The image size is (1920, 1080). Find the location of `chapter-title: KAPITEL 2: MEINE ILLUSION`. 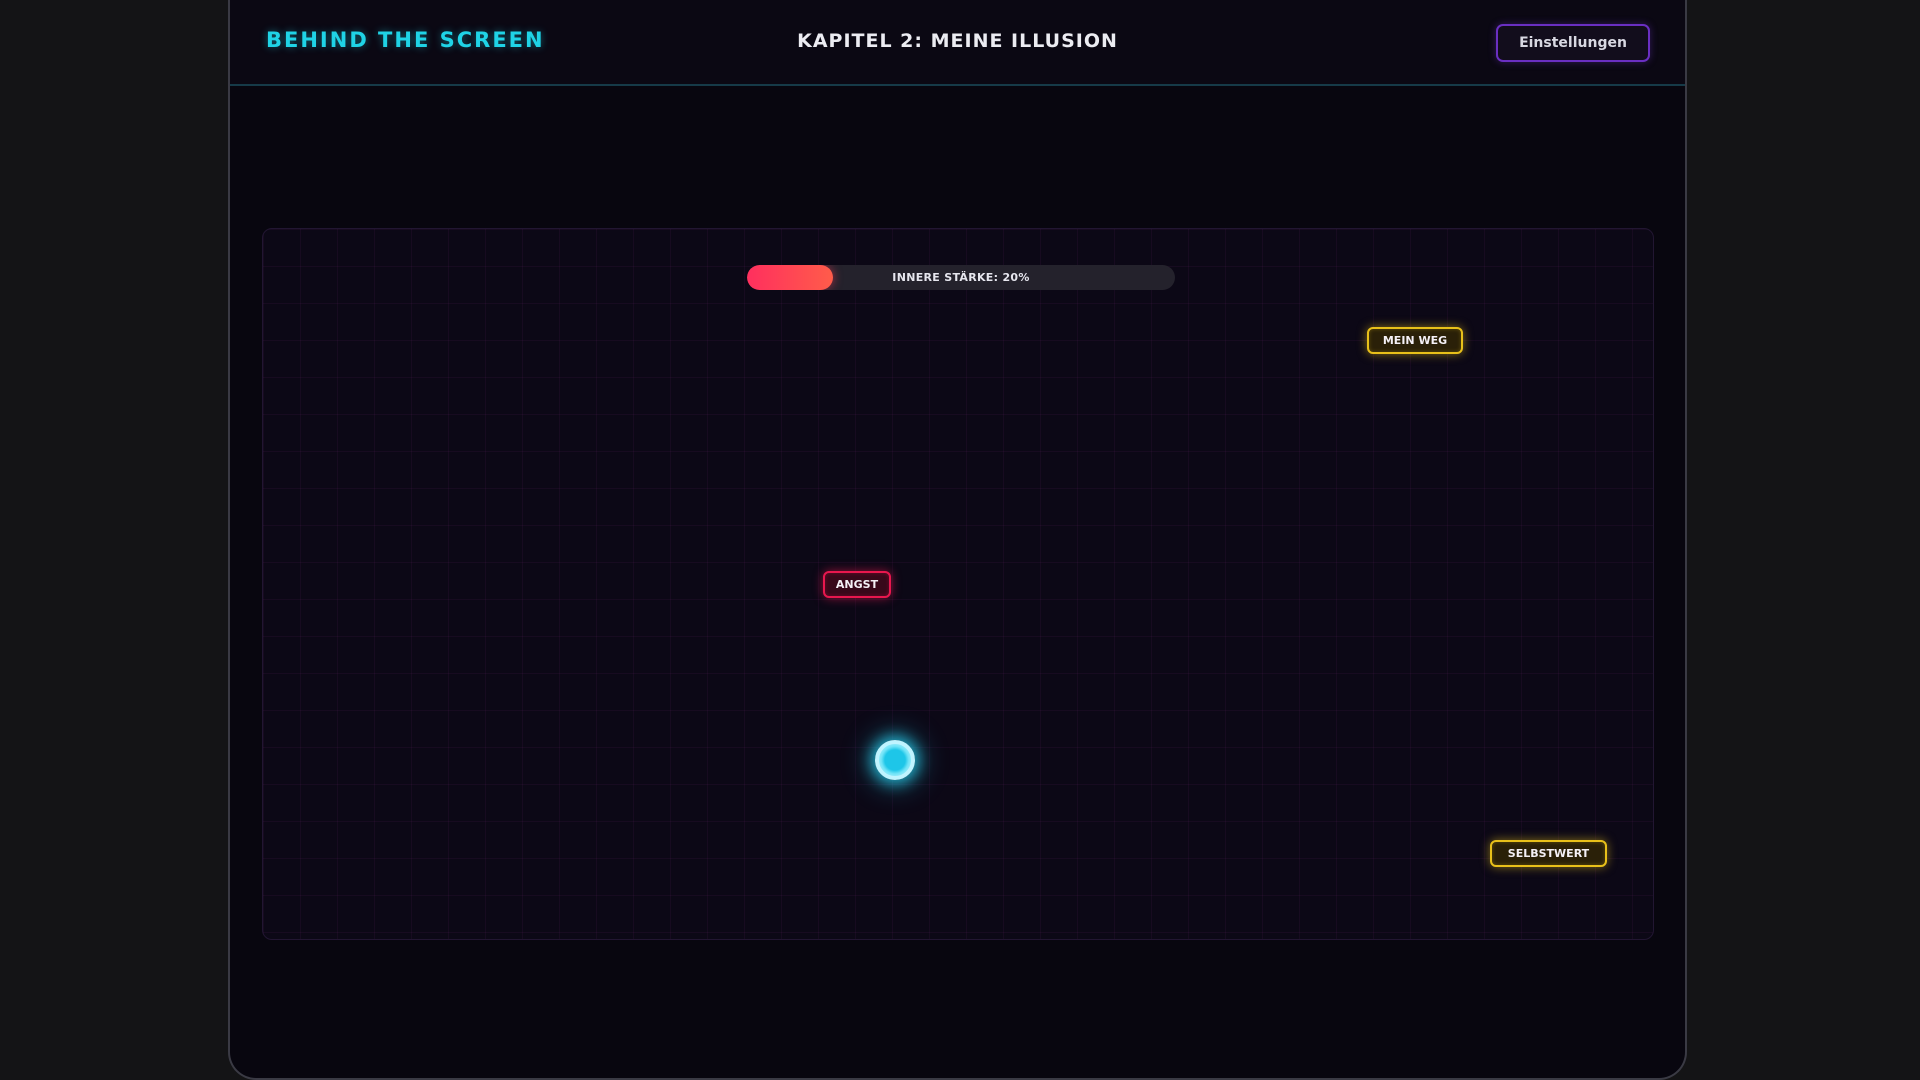

chapter-title: KAPITEL 2: MEINE ILLUSION is located at coordinates (957, 41).